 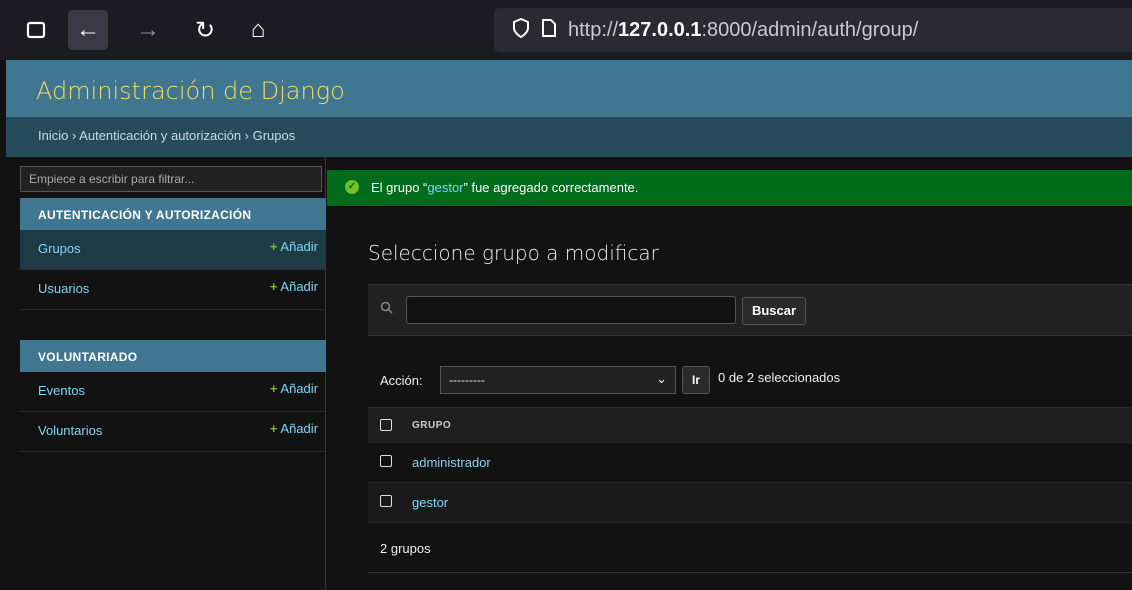 I want to click on sidebar-item-voluntarios: Voluntarios + Añadir, so click(x=173, y=432).